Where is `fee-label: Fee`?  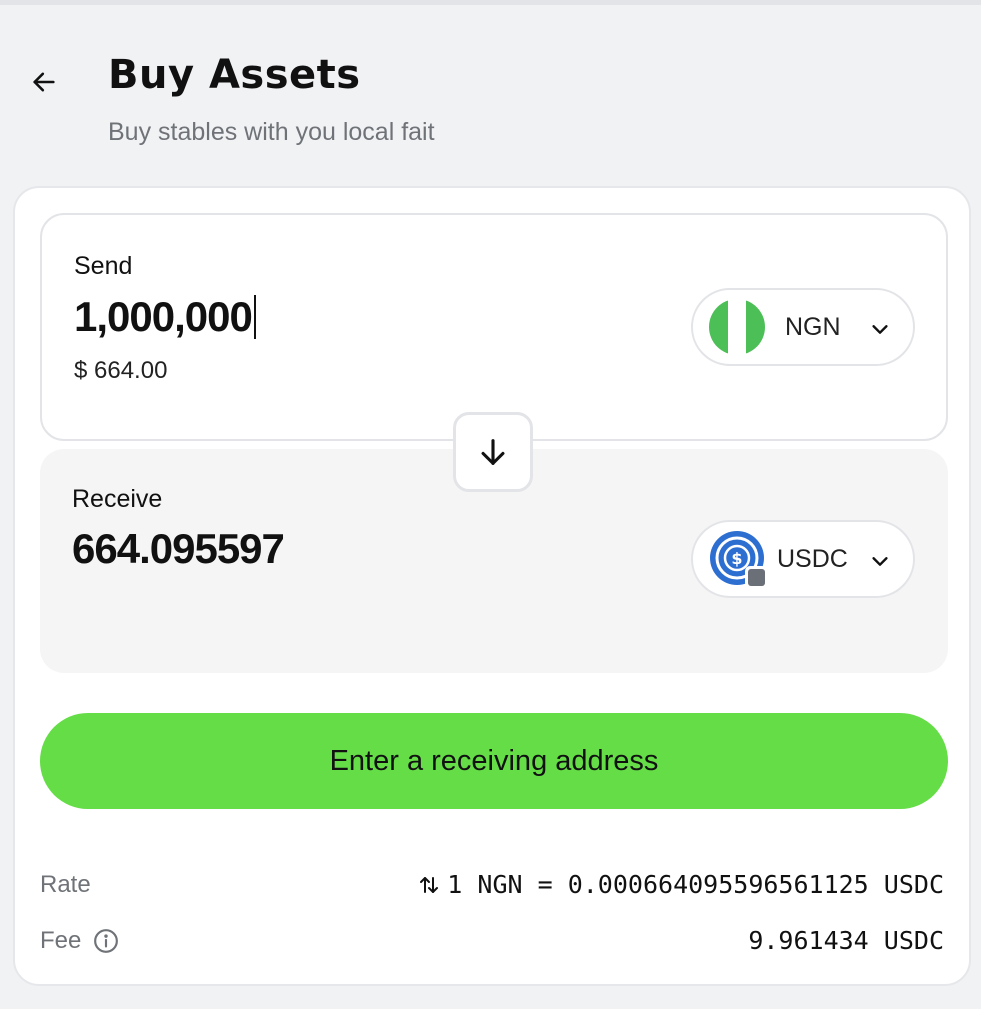 fee-label: Fee is located at coordinates (79, 941).